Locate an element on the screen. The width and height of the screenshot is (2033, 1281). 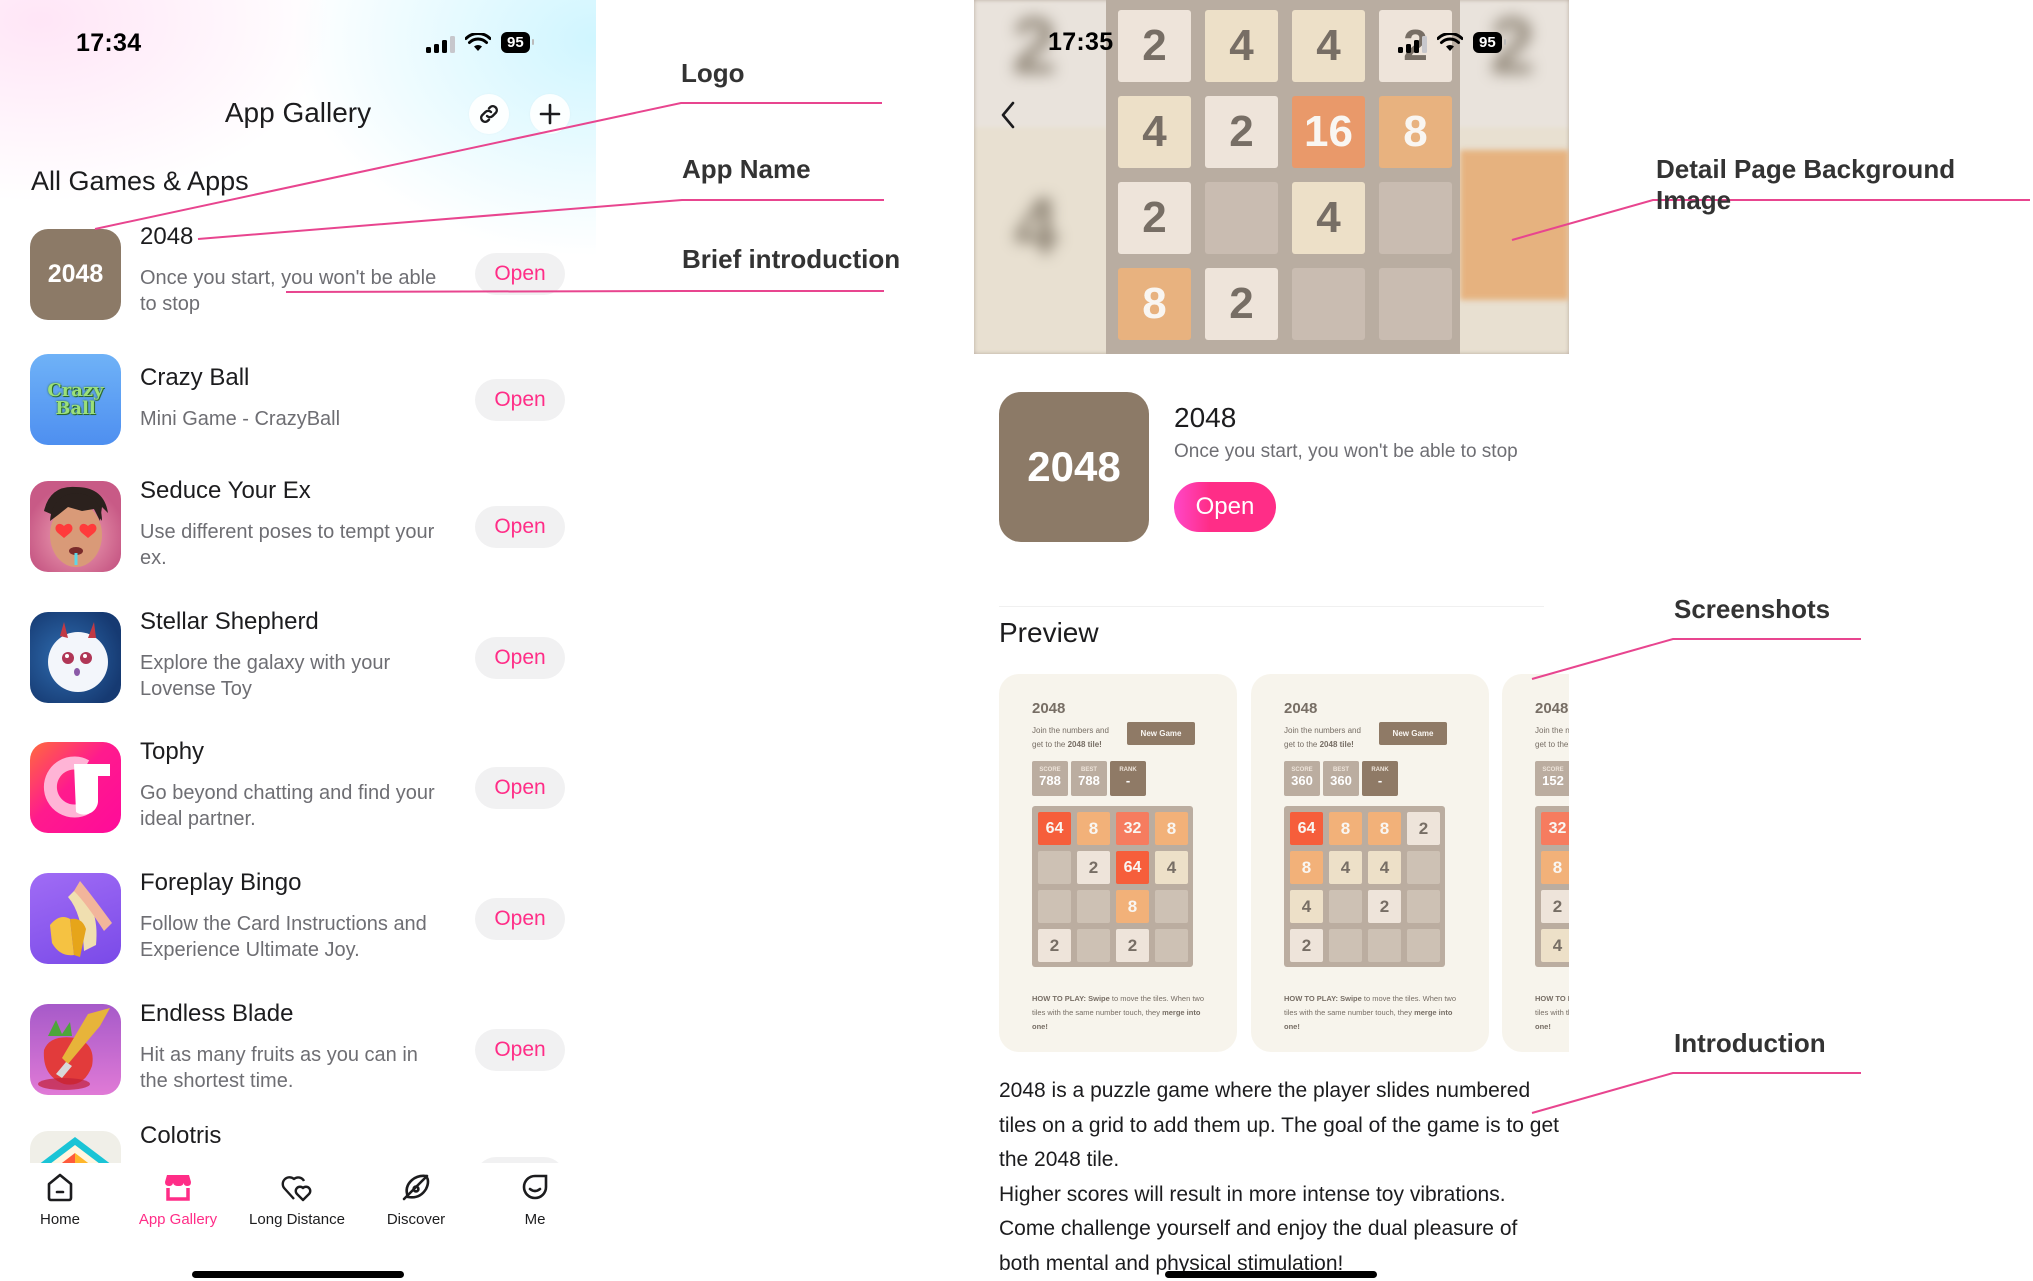
back-button is located at coordinates (1009, 115).